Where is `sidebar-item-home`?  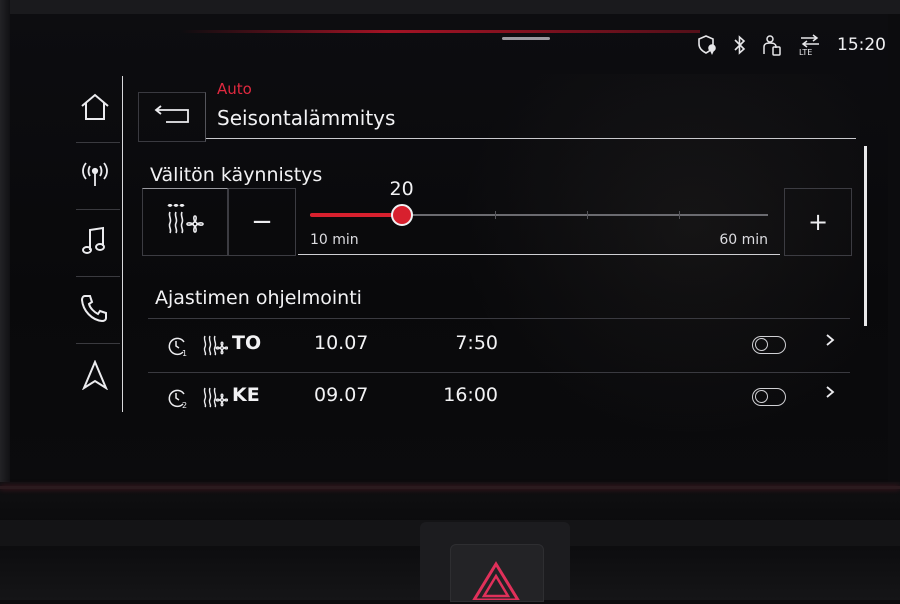 sidebar-item-home is located at coordinates (95, 109).